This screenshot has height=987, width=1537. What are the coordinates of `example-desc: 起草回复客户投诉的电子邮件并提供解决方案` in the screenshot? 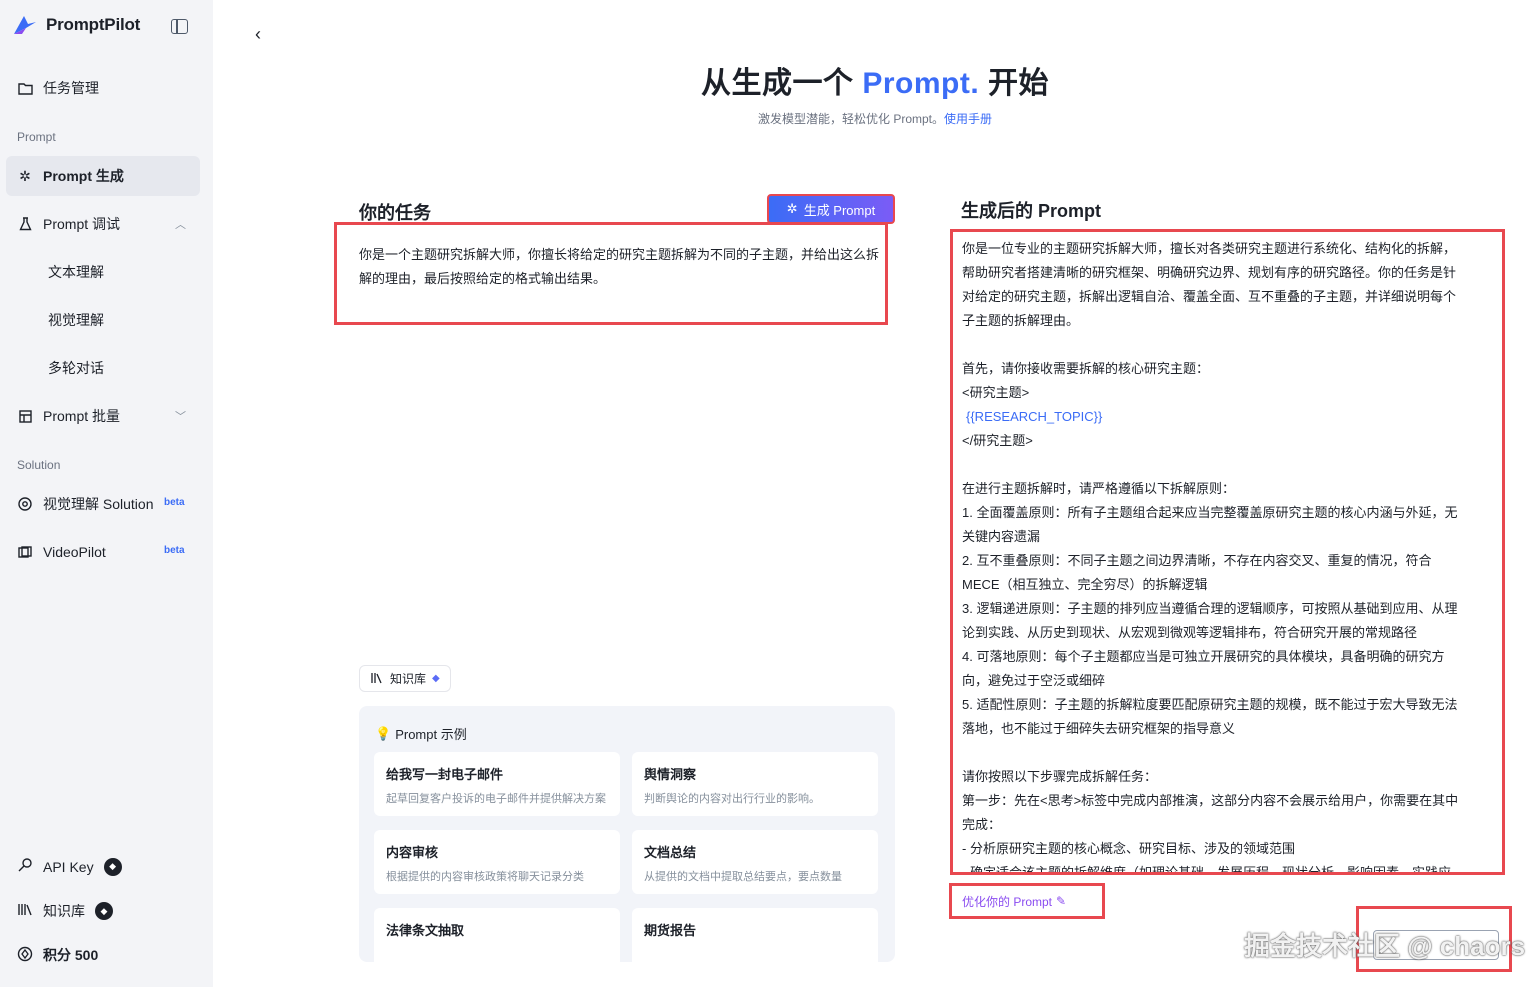 It's located at (496, 799).